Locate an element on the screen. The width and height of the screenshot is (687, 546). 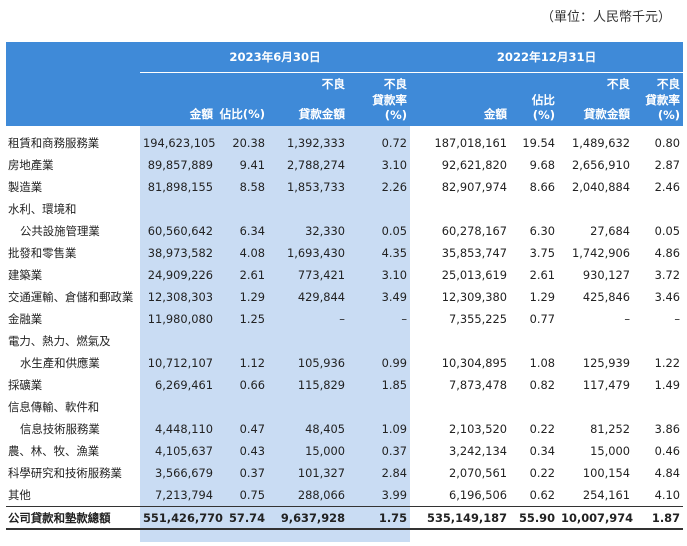
industry-label: 公共設施管理業 is located at coordinates (60, 231).